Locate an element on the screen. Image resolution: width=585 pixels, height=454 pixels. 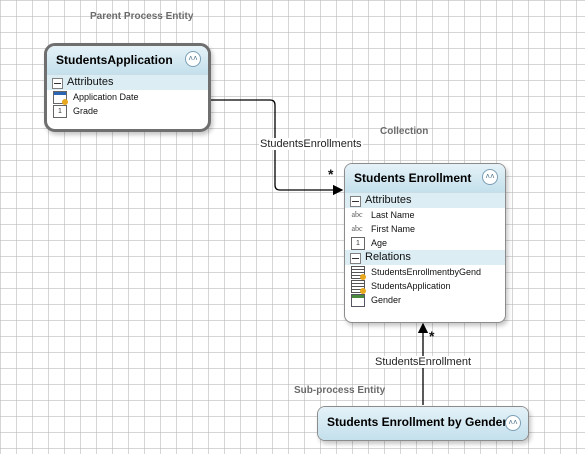
attribute-row: abc First Name is located at coordinates (425, 229).